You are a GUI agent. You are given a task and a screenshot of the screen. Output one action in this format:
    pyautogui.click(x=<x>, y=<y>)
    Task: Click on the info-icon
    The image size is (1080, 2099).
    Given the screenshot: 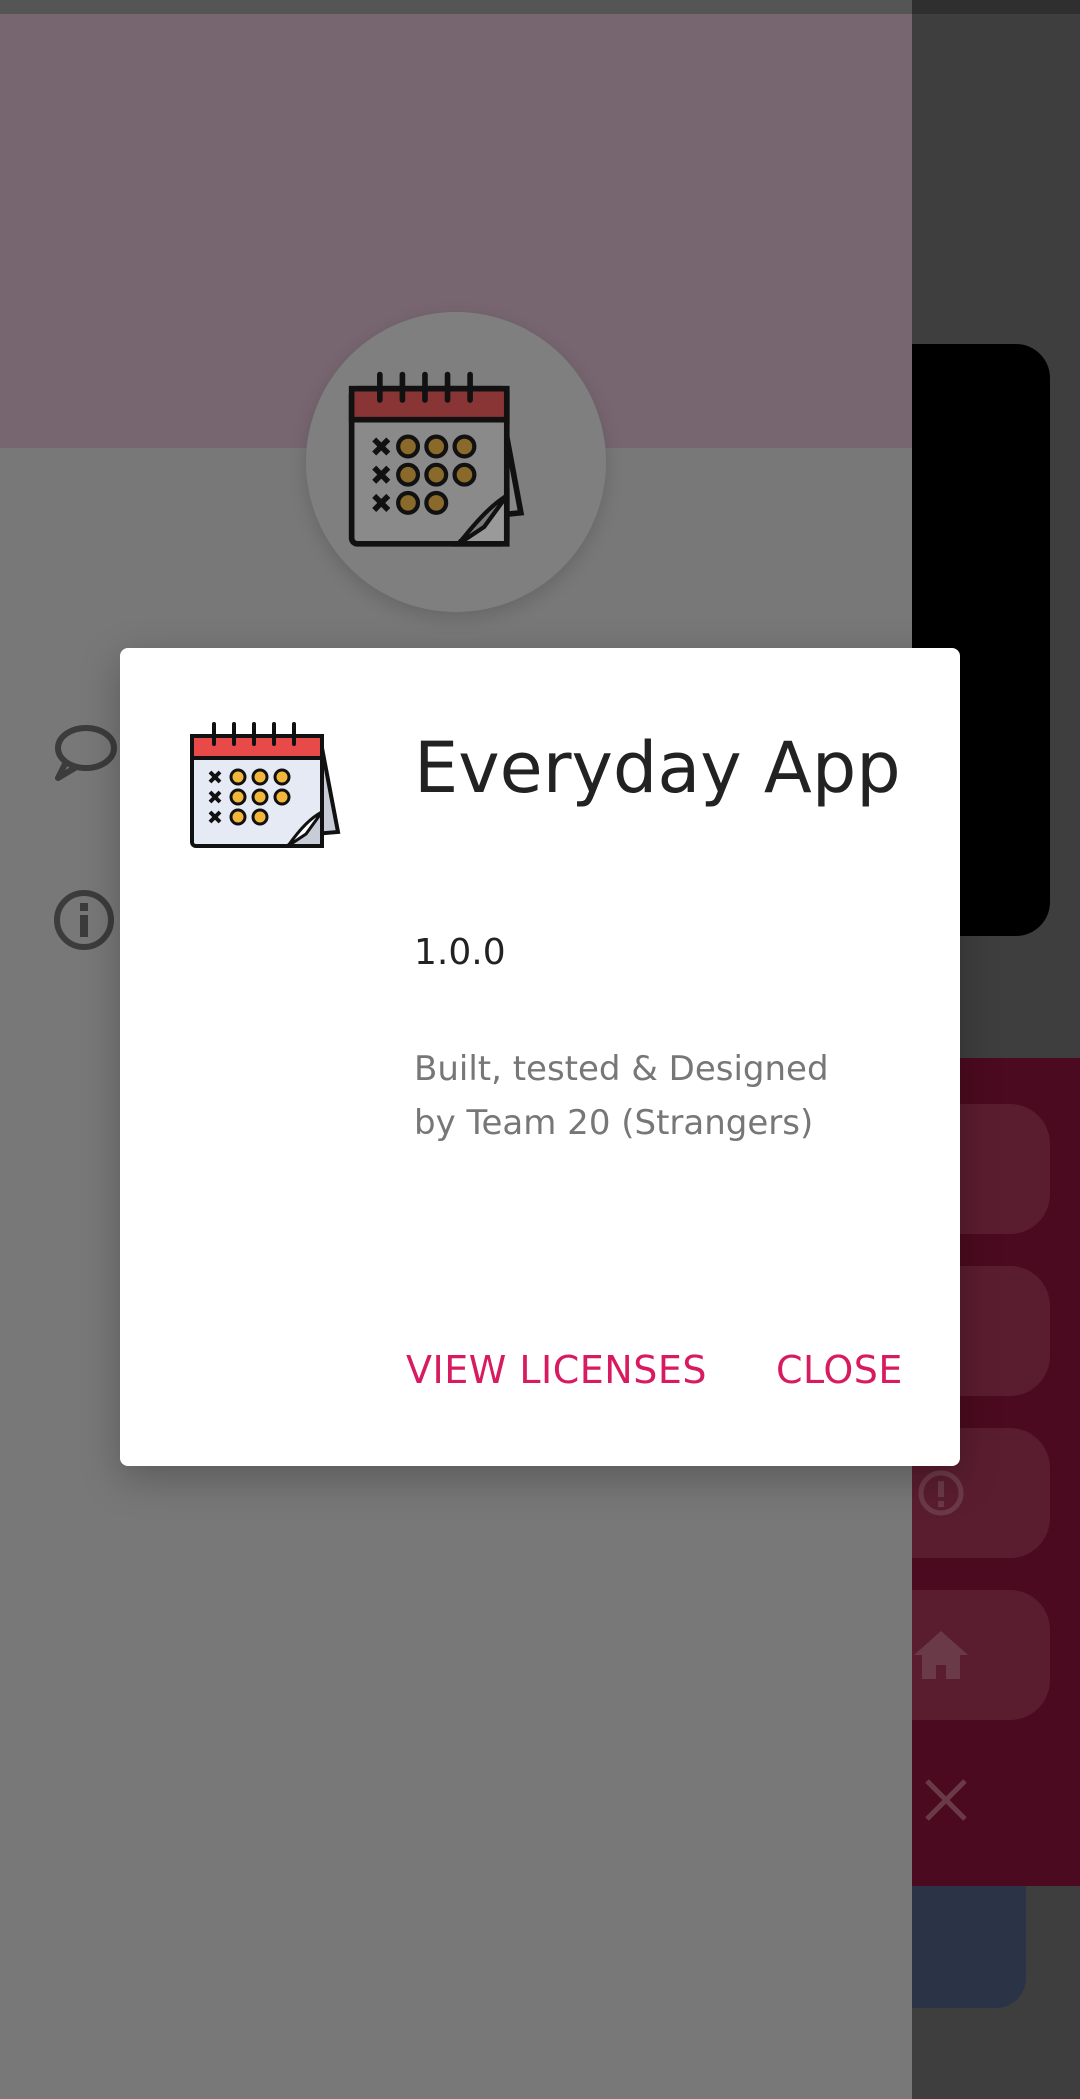 What is the action you would take?
    pyautogui.click(x=84, y=920)
    